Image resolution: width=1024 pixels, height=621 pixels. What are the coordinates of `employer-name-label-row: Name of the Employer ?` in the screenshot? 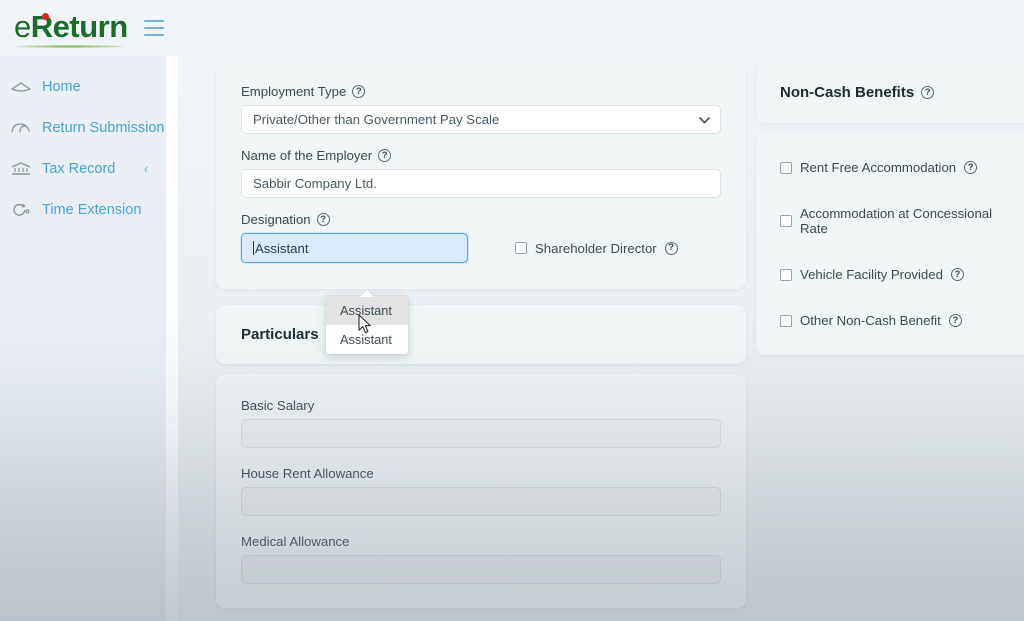 It's located at (481, 155).